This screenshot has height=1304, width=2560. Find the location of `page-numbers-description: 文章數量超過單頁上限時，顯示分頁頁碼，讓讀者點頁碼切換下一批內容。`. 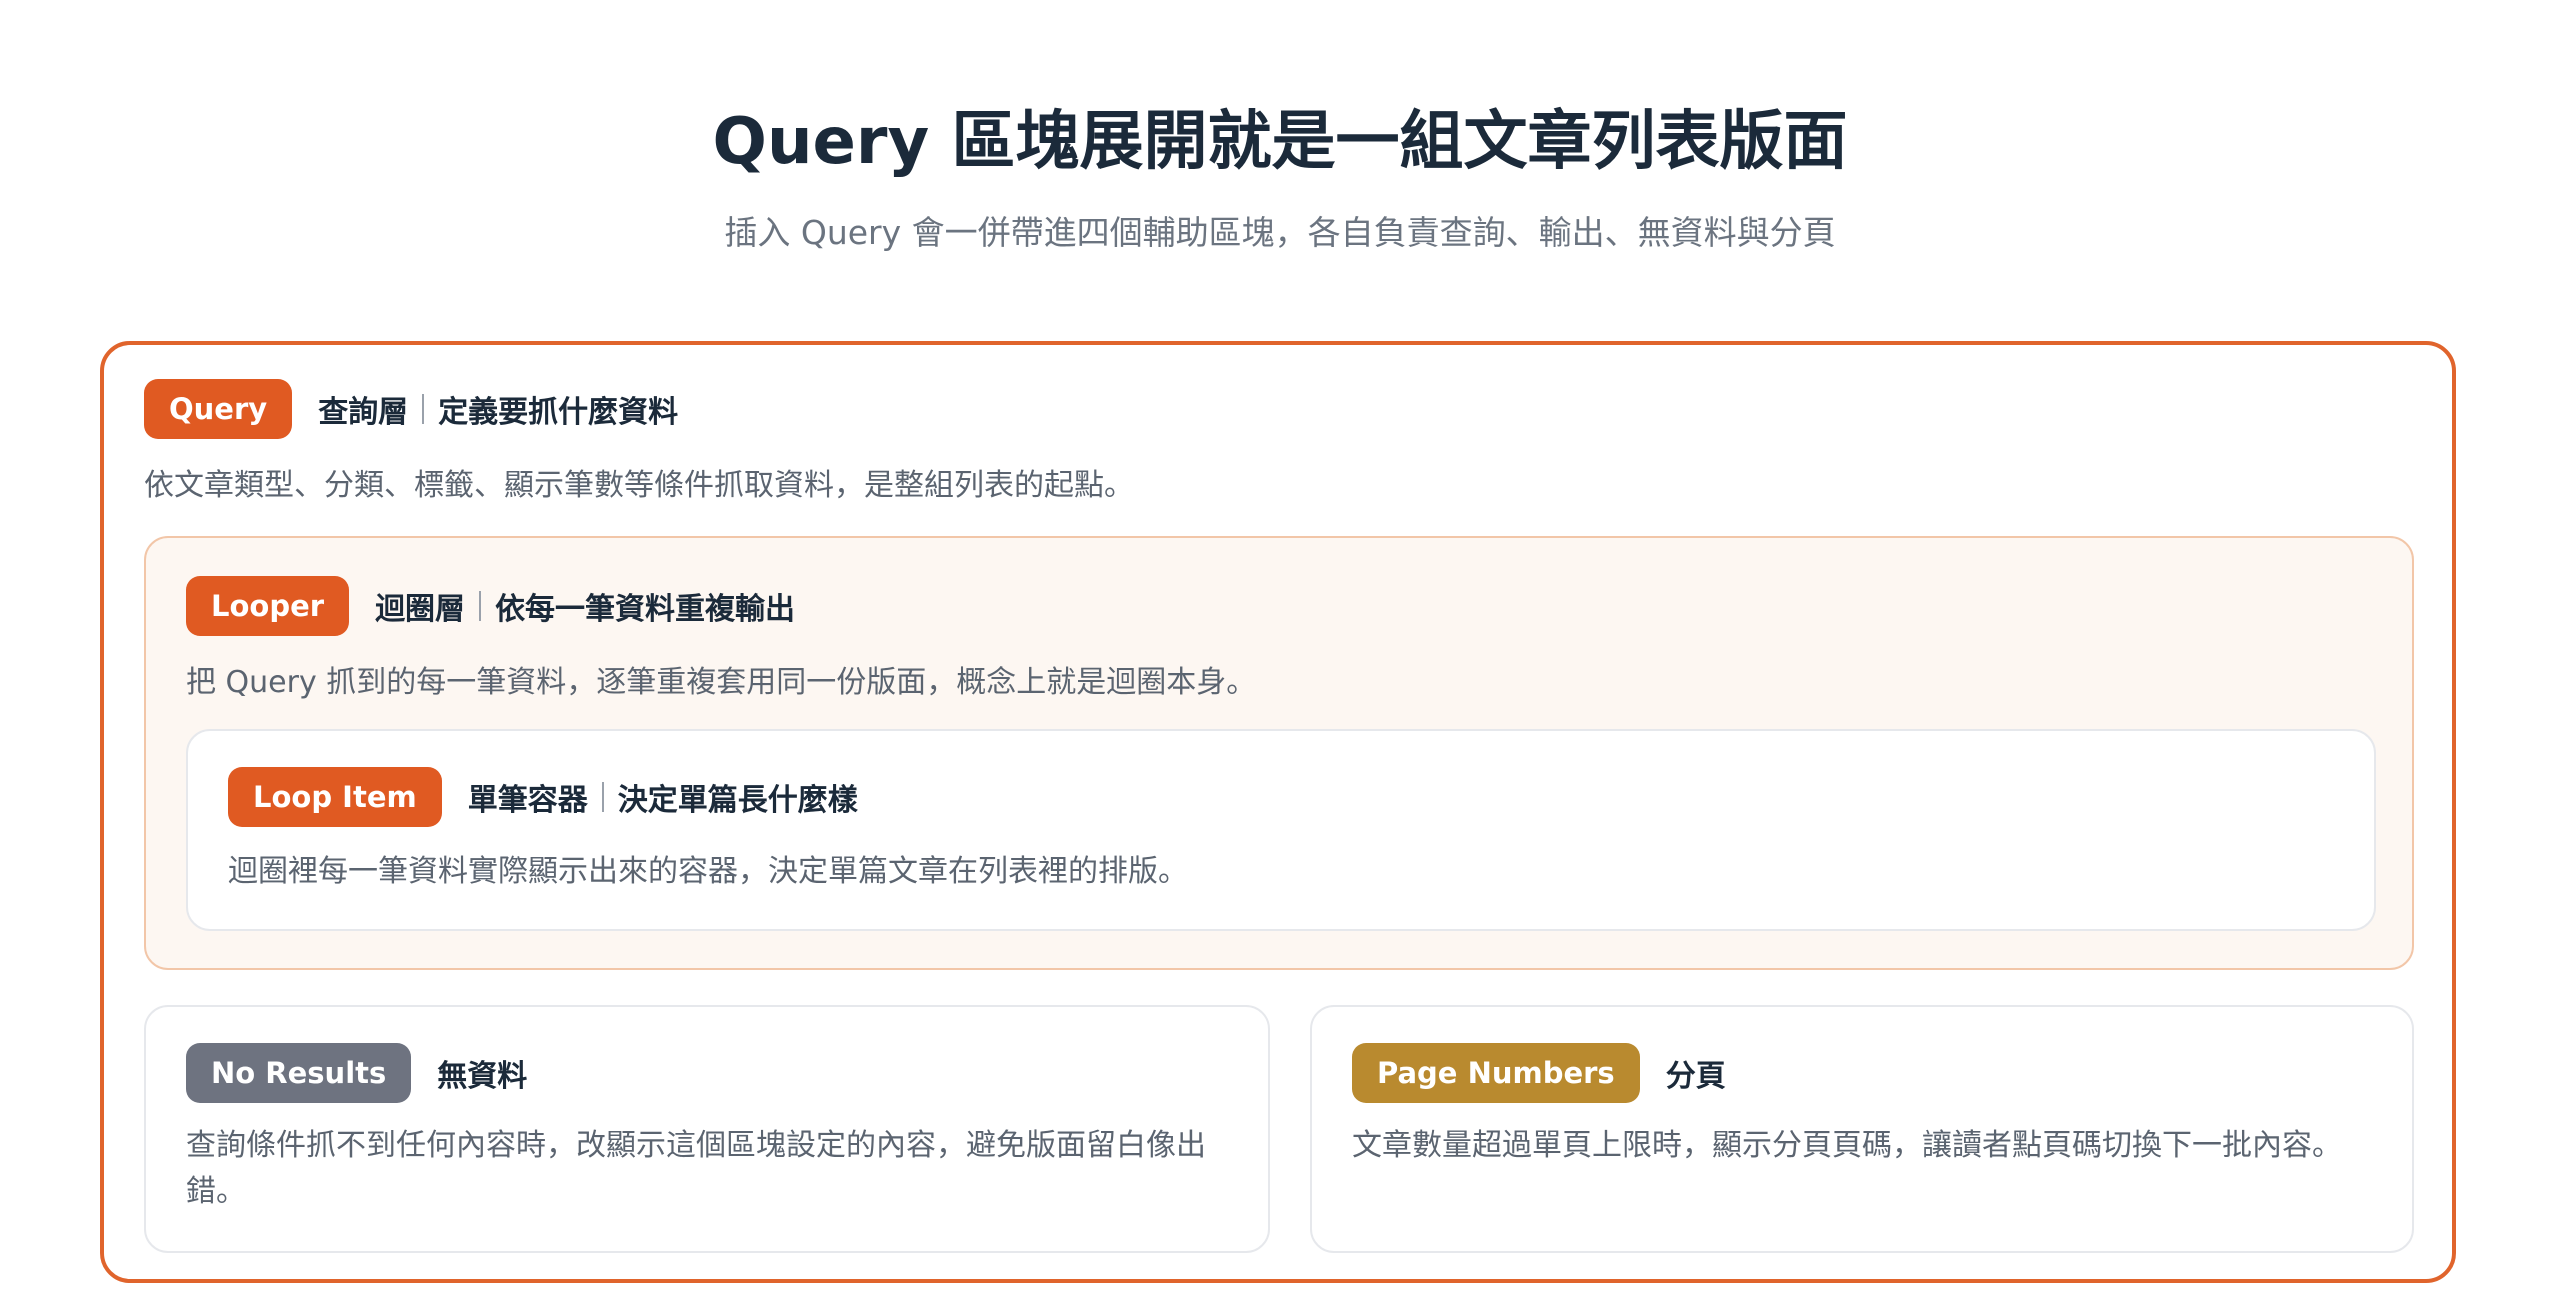

page-numbers-description: 文章數量超過單頁上限時，顯示分頁頁碼，讓讀者點頁碼切換下一批內容。 is located at coordinates (1847, 1145).